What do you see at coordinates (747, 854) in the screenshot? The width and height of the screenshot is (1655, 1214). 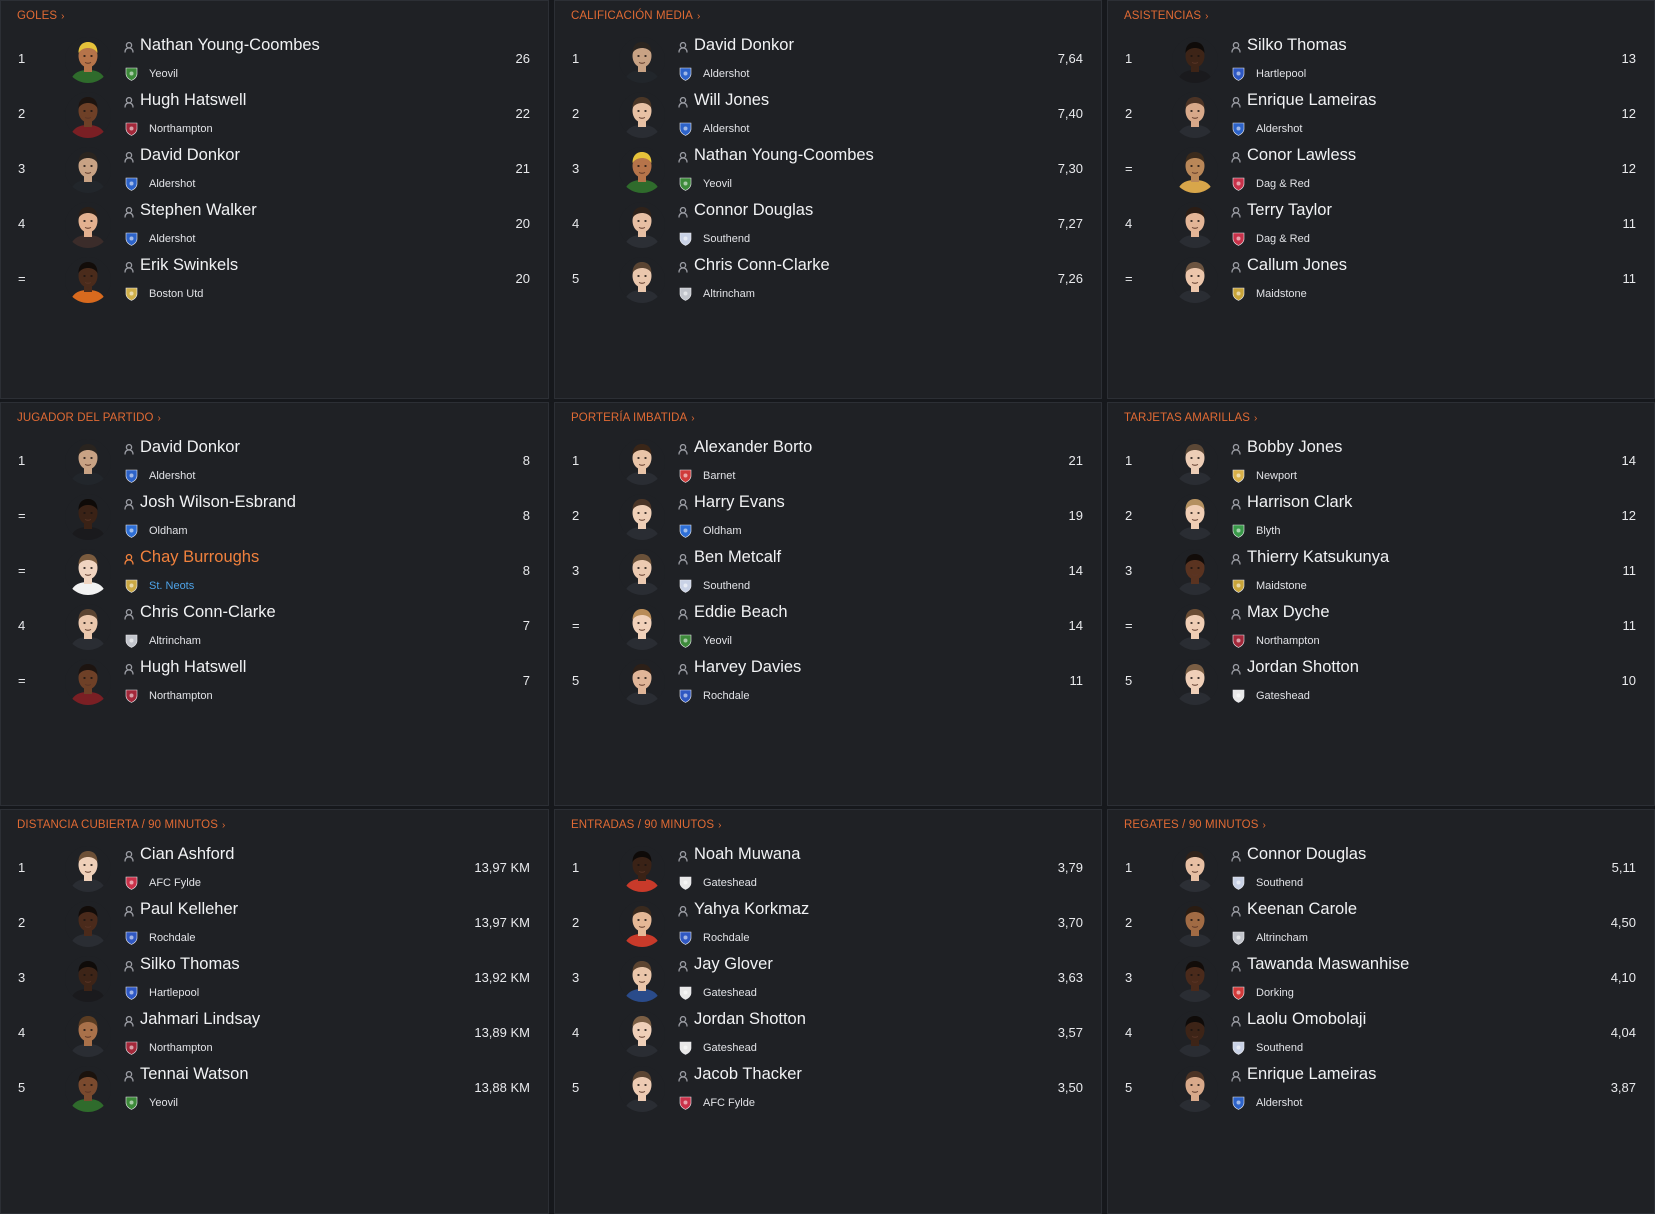 I see `player-name-link: Noah Muwana` at bounding box center [747, 854].